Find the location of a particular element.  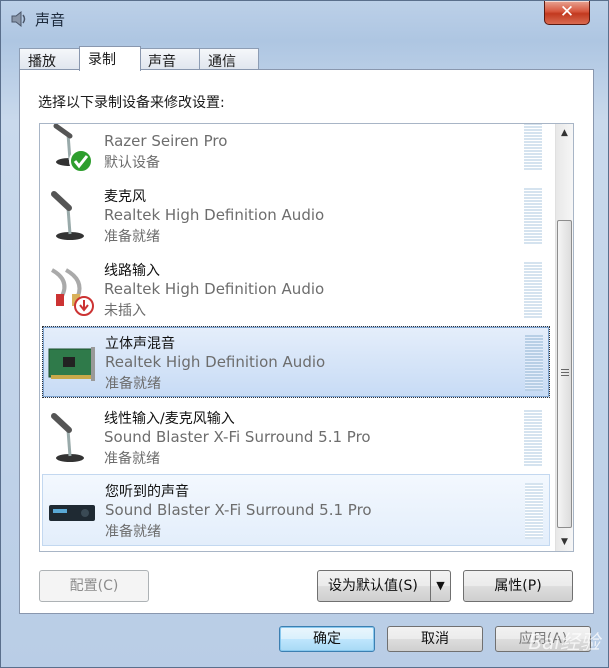

watermark: Bai经验 is located at coordinates (564, 642).